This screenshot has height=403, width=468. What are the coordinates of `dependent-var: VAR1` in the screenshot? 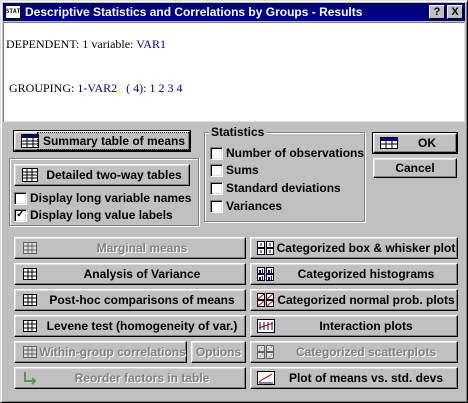 It's located at (151, 44).